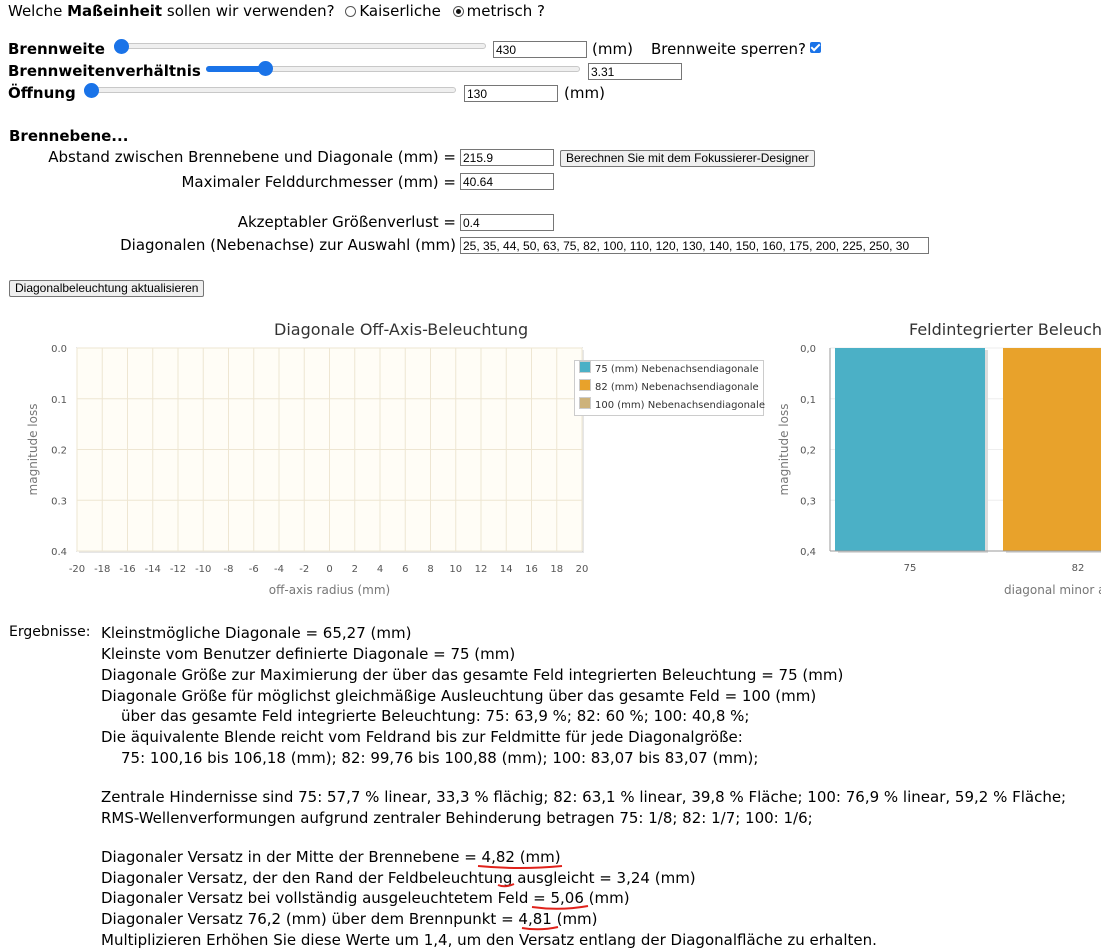 This screenshot has width=1101, height=952. I want to click on loss-label: Akzeptabler Größenverlust =, so click(346, 222).